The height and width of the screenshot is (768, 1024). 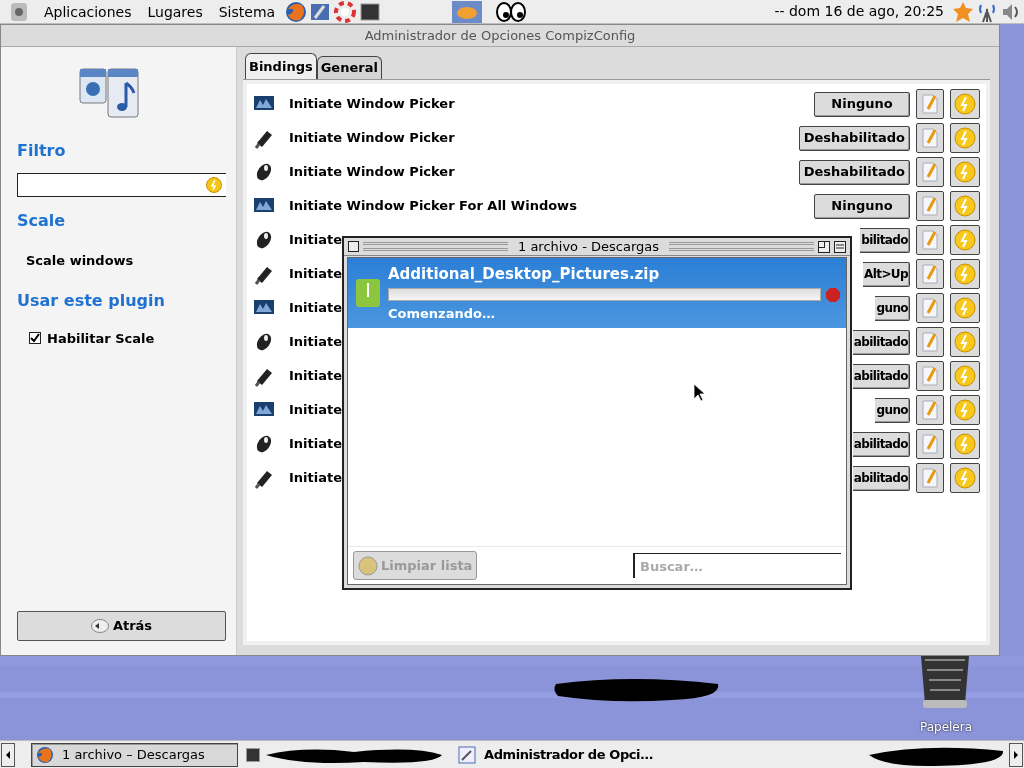 I want to click on archive-icon, so click(x=368, y=293).